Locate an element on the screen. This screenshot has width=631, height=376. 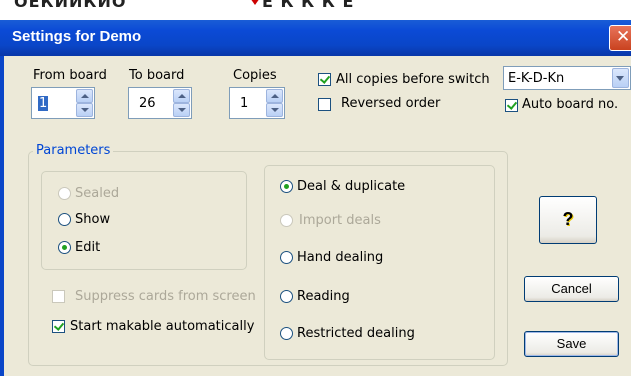
edit-radio is located at coordinates (64, 247).